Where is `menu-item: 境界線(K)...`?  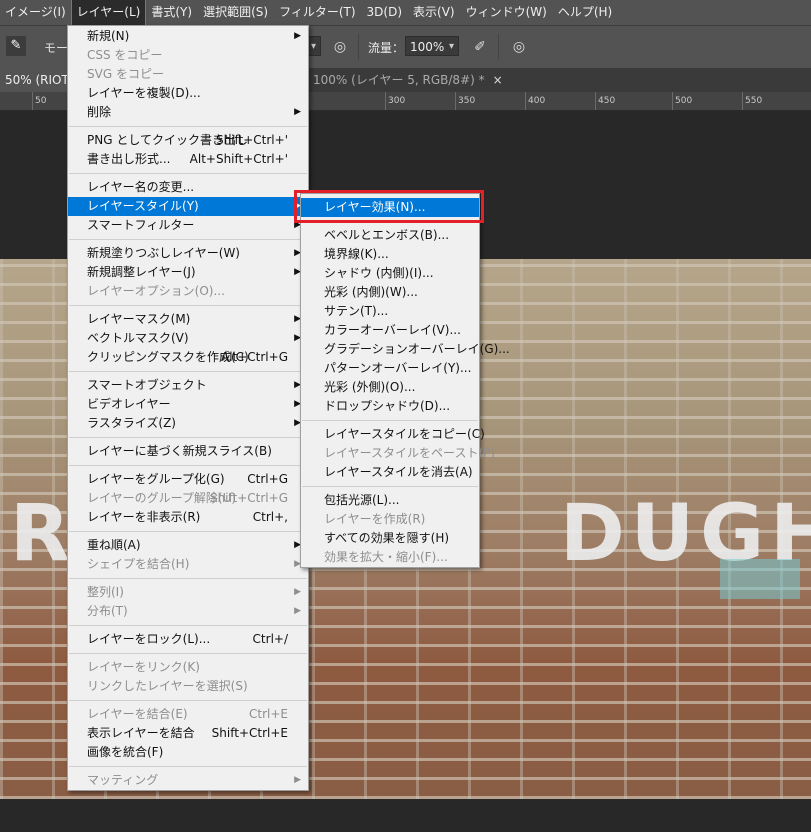 menu-item: 境界線(K)... is located at coordinates (390, 254).